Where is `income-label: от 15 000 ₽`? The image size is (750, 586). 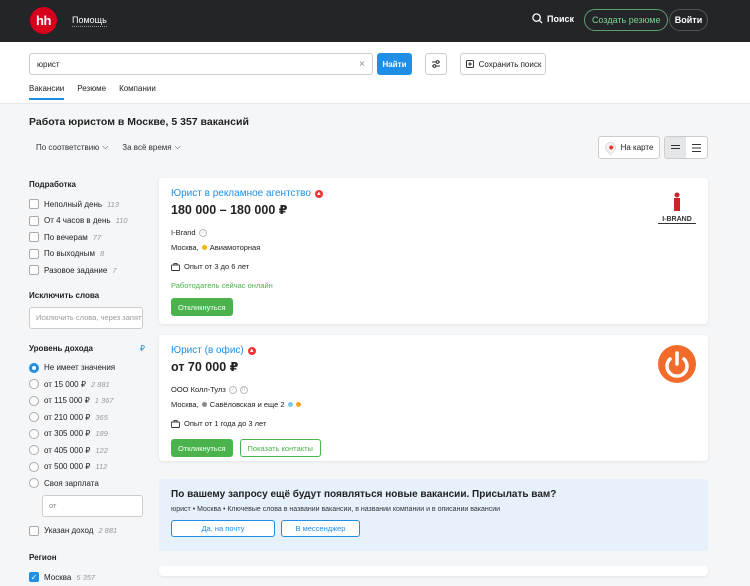 income-label: от 15 000 ₽ is located at coordinates (65, 384).